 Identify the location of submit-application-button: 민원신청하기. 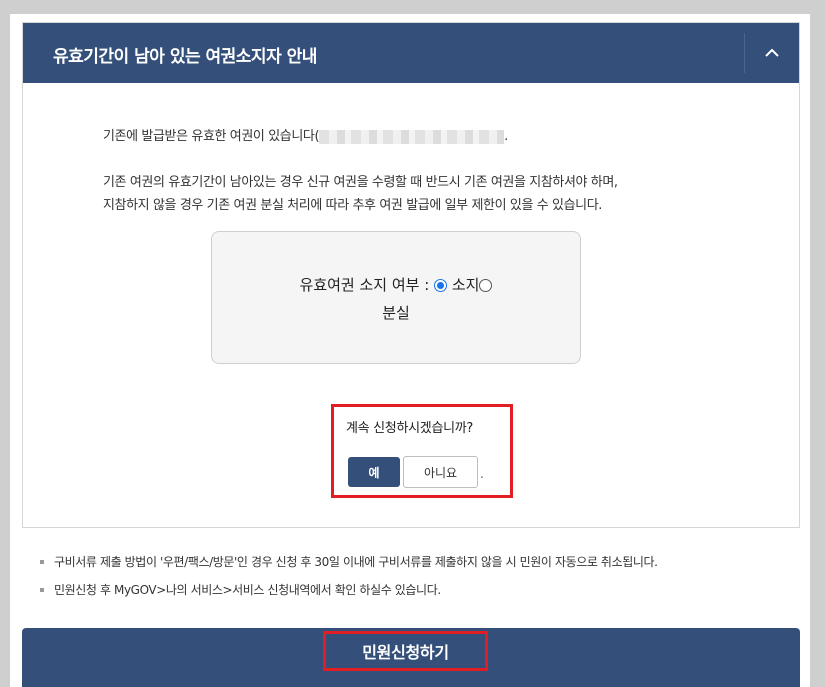
(405, 651).